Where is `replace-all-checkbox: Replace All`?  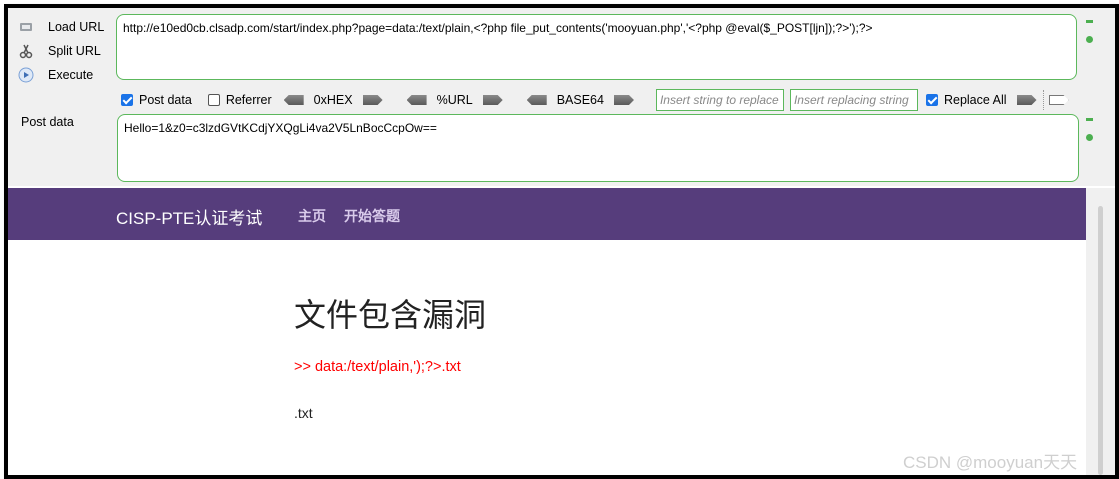 replace-all-checkbox: Replace All is located at coordinates (966, 100).